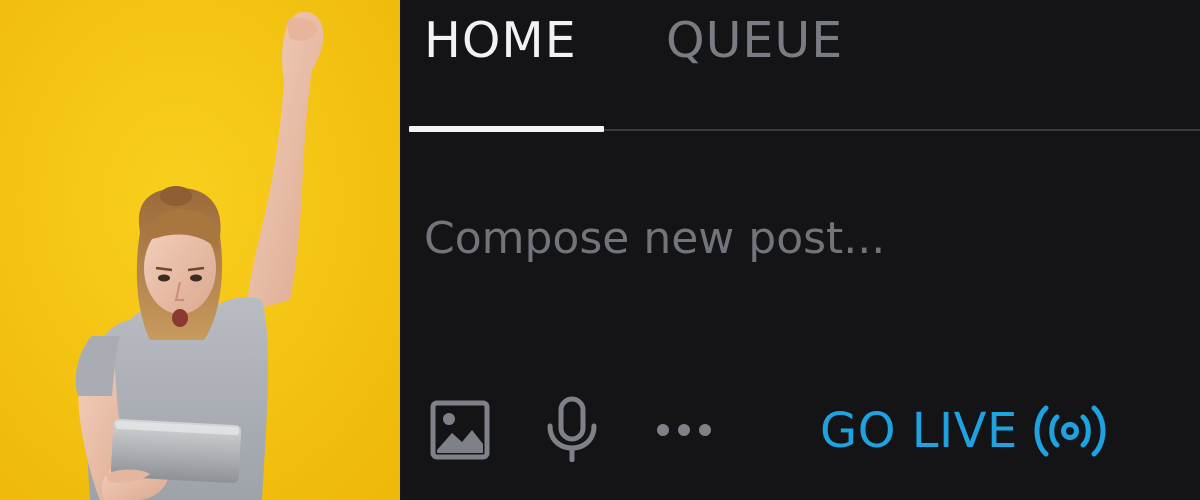 The height and width of the screenshot is (500, 1200). Describe the element at coordinates (1070, 431) in the screenshot. I see `broadcast-icon` at that location.